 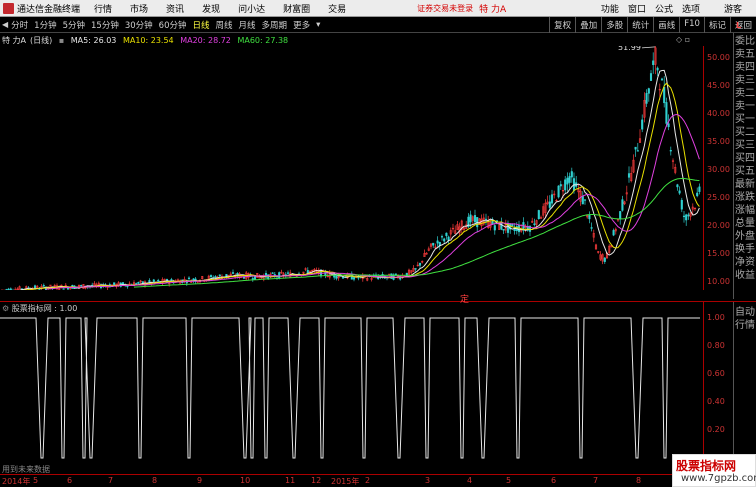 What do you see at coordinates (745, 93) in the screenshot?
I see `quote-field-label: 卖二` at bounding box center [745, 93].